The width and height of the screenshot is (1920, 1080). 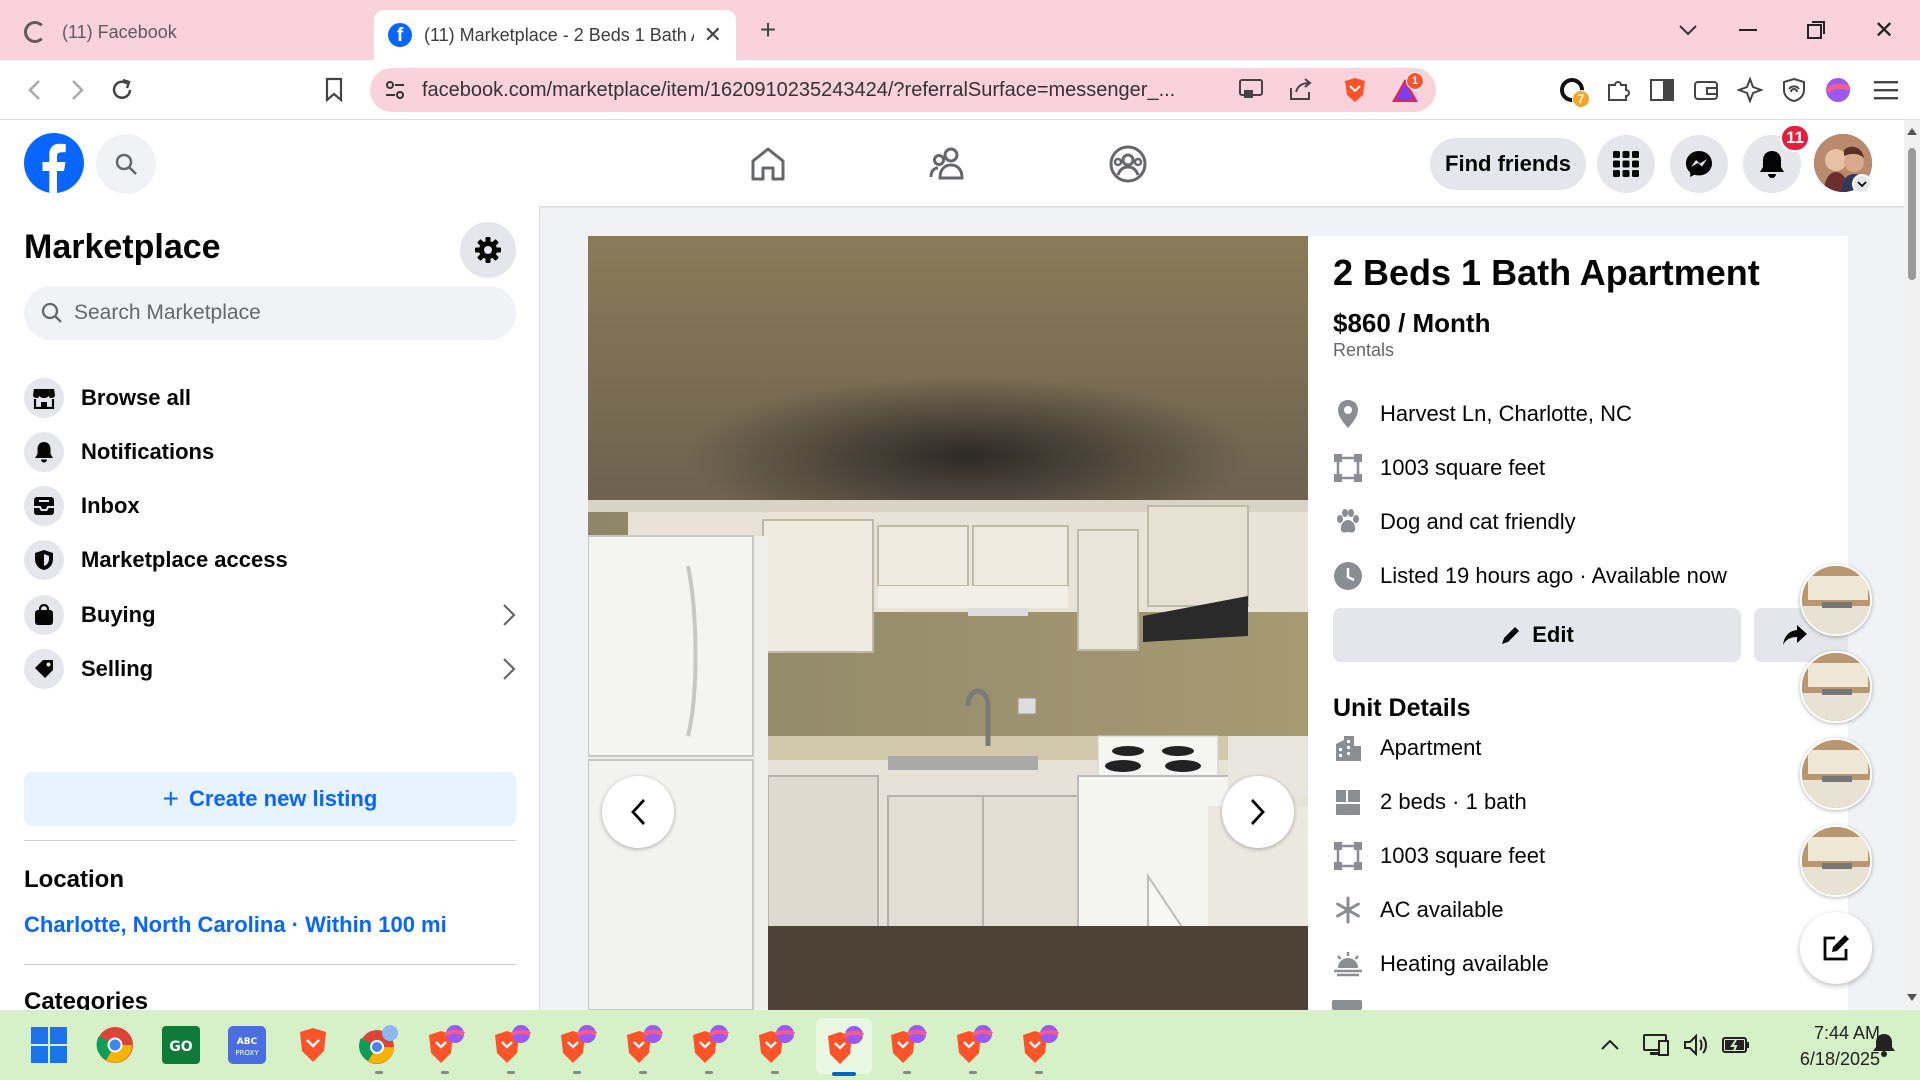 I want to click on extensions-puzzle-icon, so click(x=1618, y=90).